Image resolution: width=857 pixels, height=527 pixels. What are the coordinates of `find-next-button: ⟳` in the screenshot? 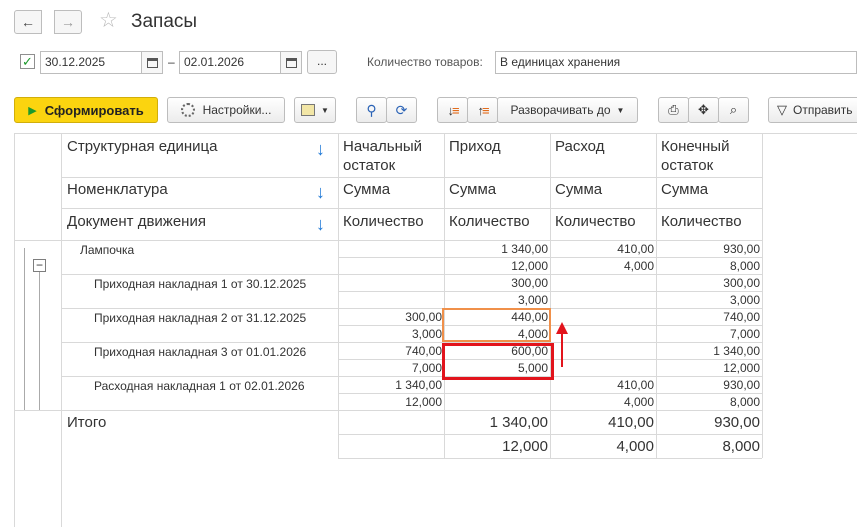 It's located at (401, 110).